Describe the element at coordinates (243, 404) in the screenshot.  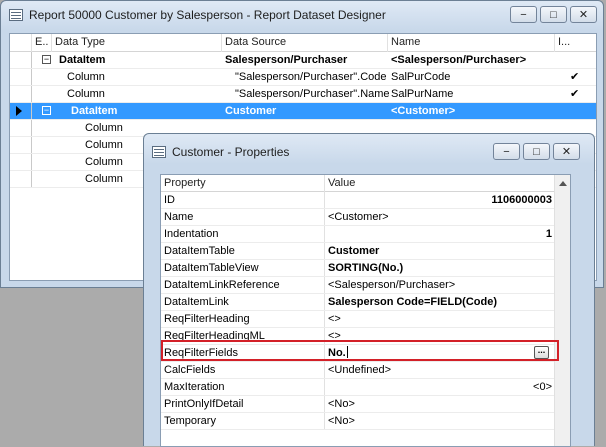
I see `property-name: PrintOnlyIfDetail` at that location.